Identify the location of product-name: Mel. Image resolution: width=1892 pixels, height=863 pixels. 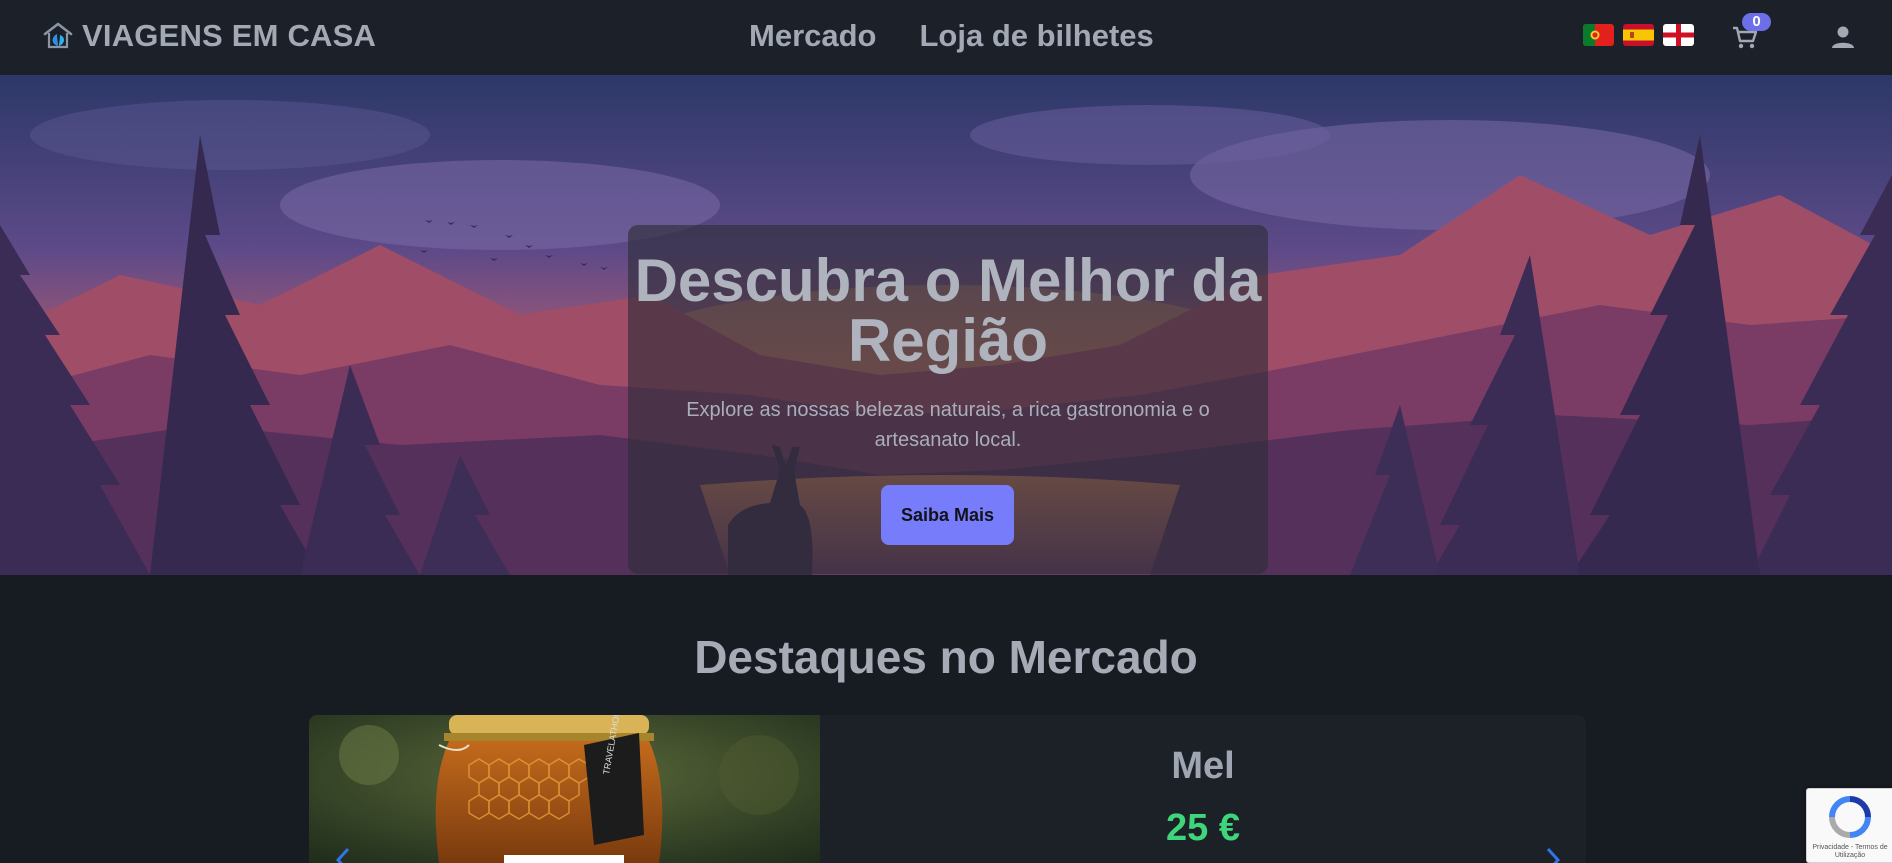
(1203, 766).